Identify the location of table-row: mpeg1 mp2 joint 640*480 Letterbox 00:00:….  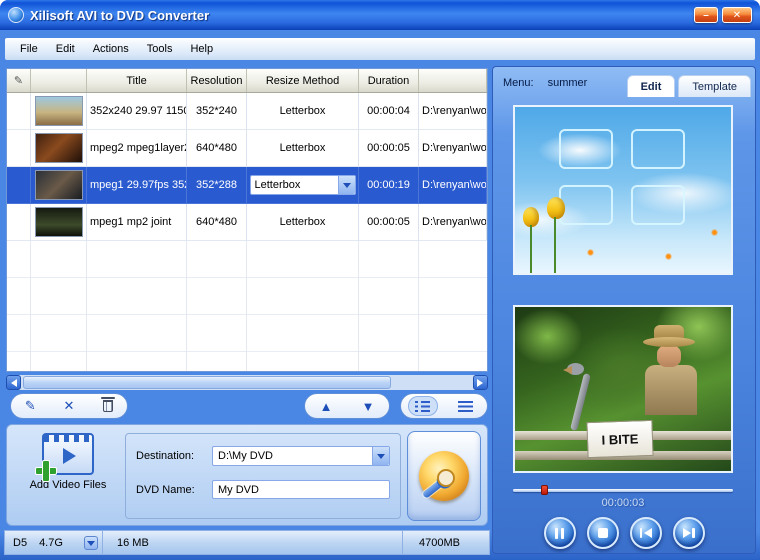
(247, 222).